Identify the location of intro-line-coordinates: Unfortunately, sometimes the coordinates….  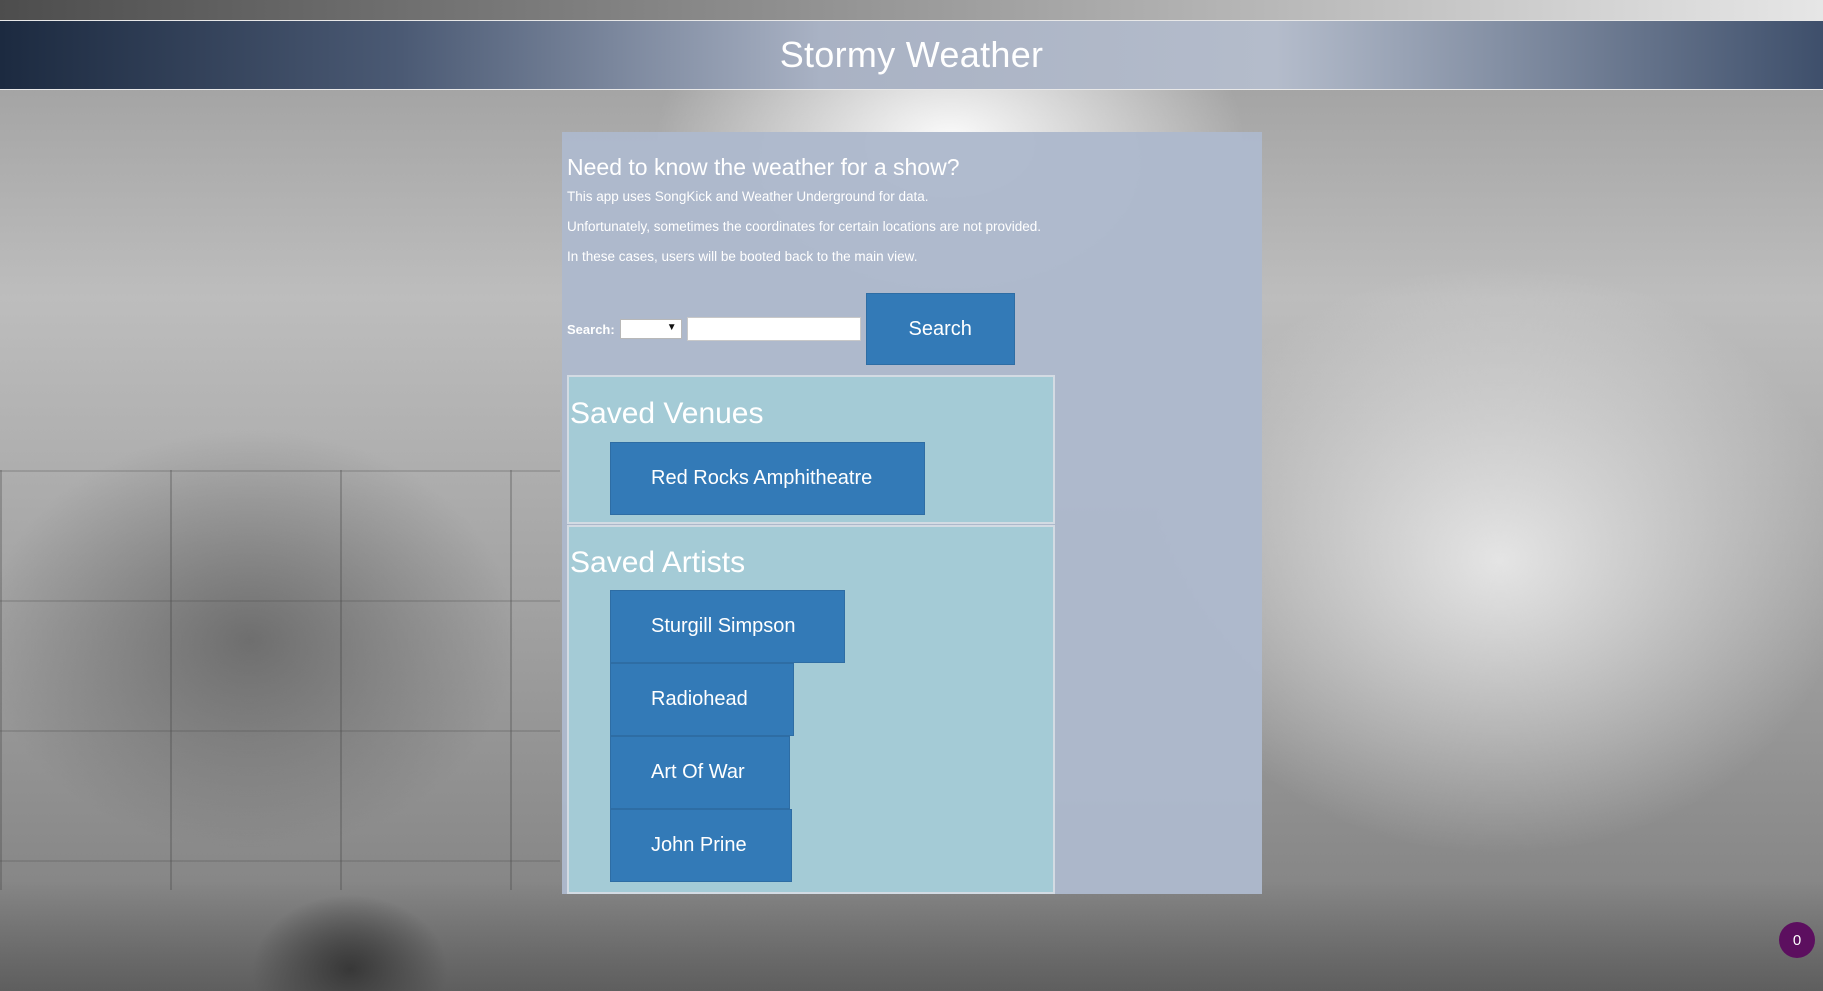
(804, 226).